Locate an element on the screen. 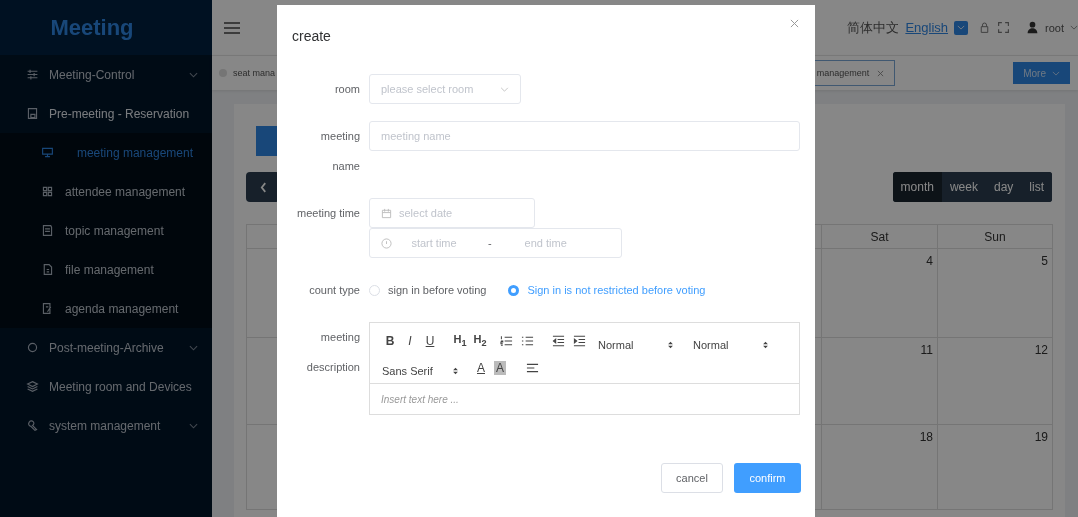 Image resolution: width=1078 pixels, height=517 pixels. background-color-button: A is located at coordinates (500, 368).